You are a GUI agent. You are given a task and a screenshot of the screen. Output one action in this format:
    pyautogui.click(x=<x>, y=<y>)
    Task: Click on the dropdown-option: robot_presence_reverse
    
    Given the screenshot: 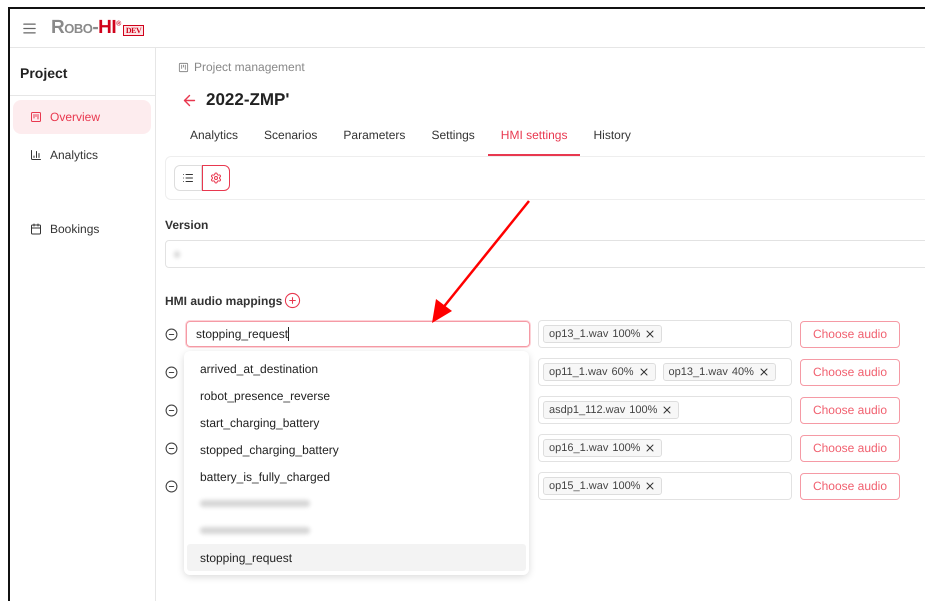 What is the action you would take?
    pyautogui.click(x=356, y=395)
    